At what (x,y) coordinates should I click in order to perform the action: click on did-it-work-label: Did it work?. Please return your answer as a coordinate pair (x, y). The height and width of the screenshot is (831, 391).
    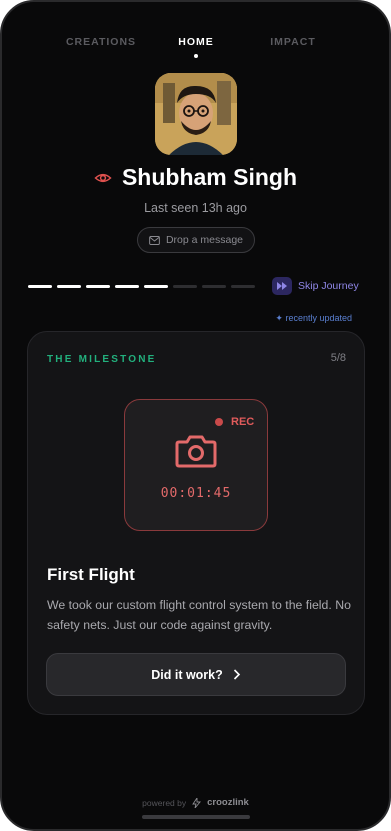
    Looking at the image, I should click on (187, 674).